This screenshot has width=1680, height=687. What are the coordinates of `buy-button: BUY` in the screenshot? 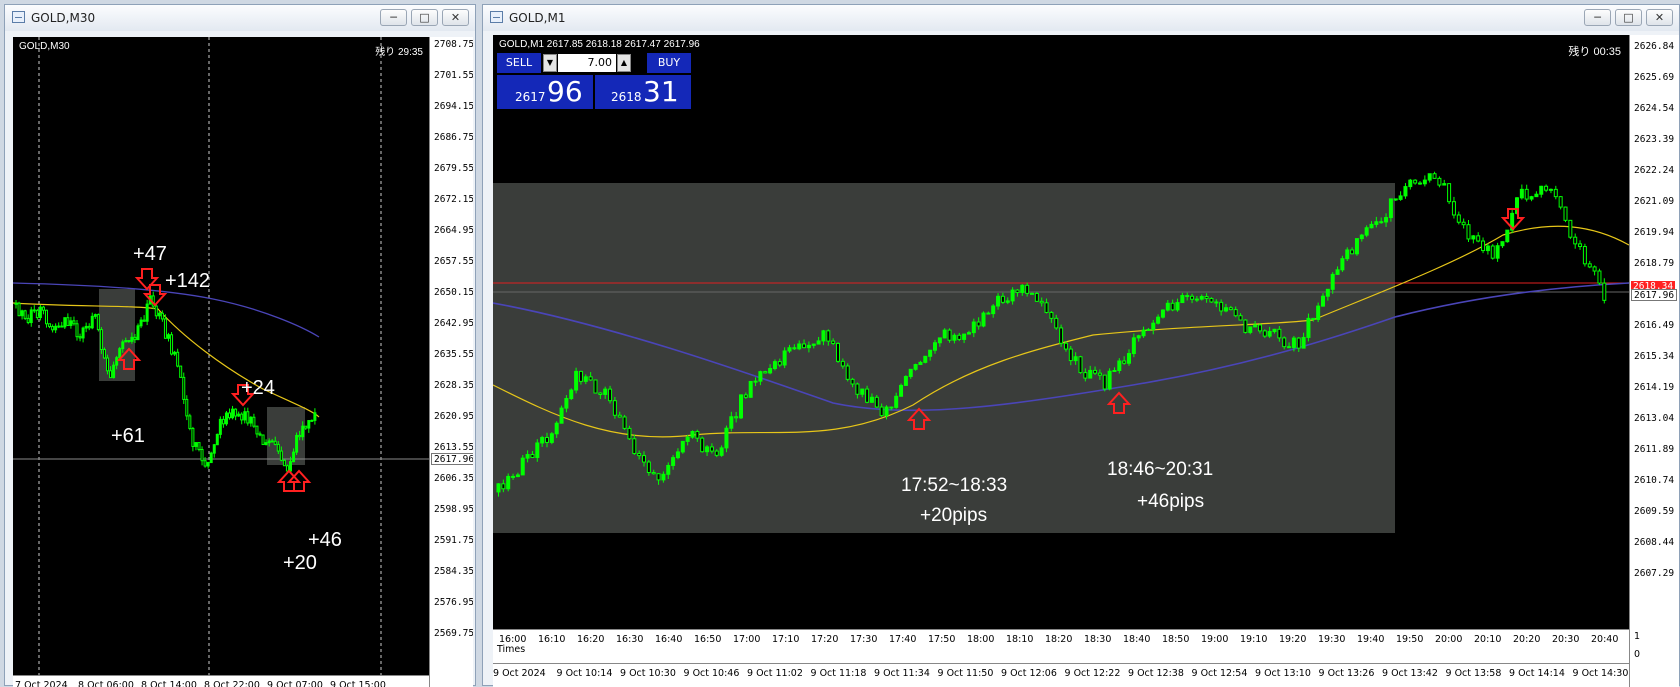 It's located at (669, 63).